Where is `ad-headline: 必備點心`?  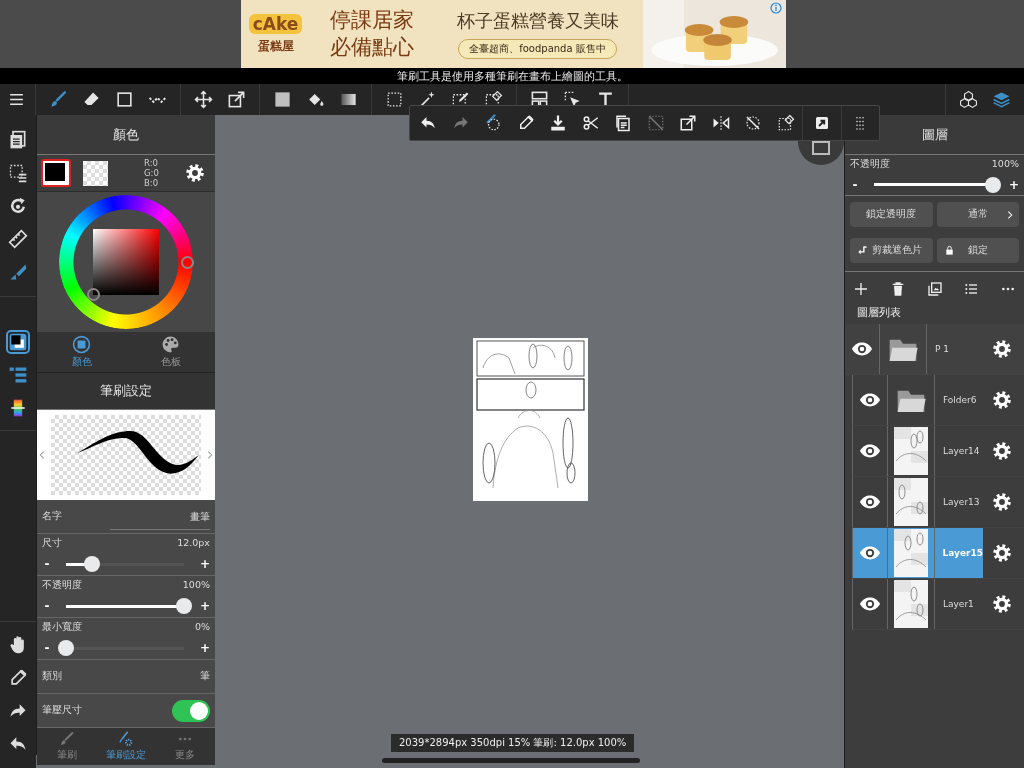
ad-headline: 必備點心 is located at coordinates (371, 47).